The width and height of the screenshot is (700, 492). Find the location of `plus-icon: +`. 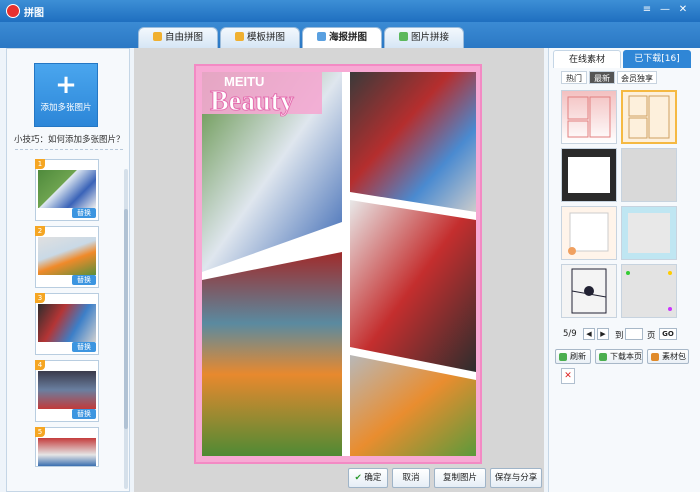

plus-icon: + is located at coordinates (66, 85).